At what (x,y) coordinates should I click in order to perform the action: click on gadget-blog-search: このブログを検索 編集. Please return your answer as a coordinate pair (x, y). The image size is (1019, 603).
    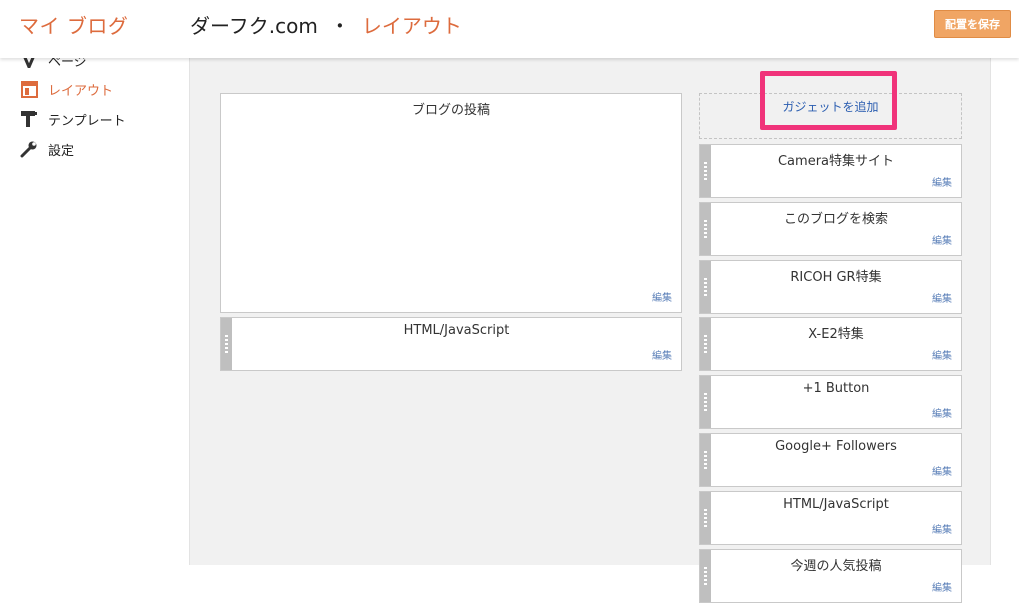
    Looking at the image, I should click on (830, 229).